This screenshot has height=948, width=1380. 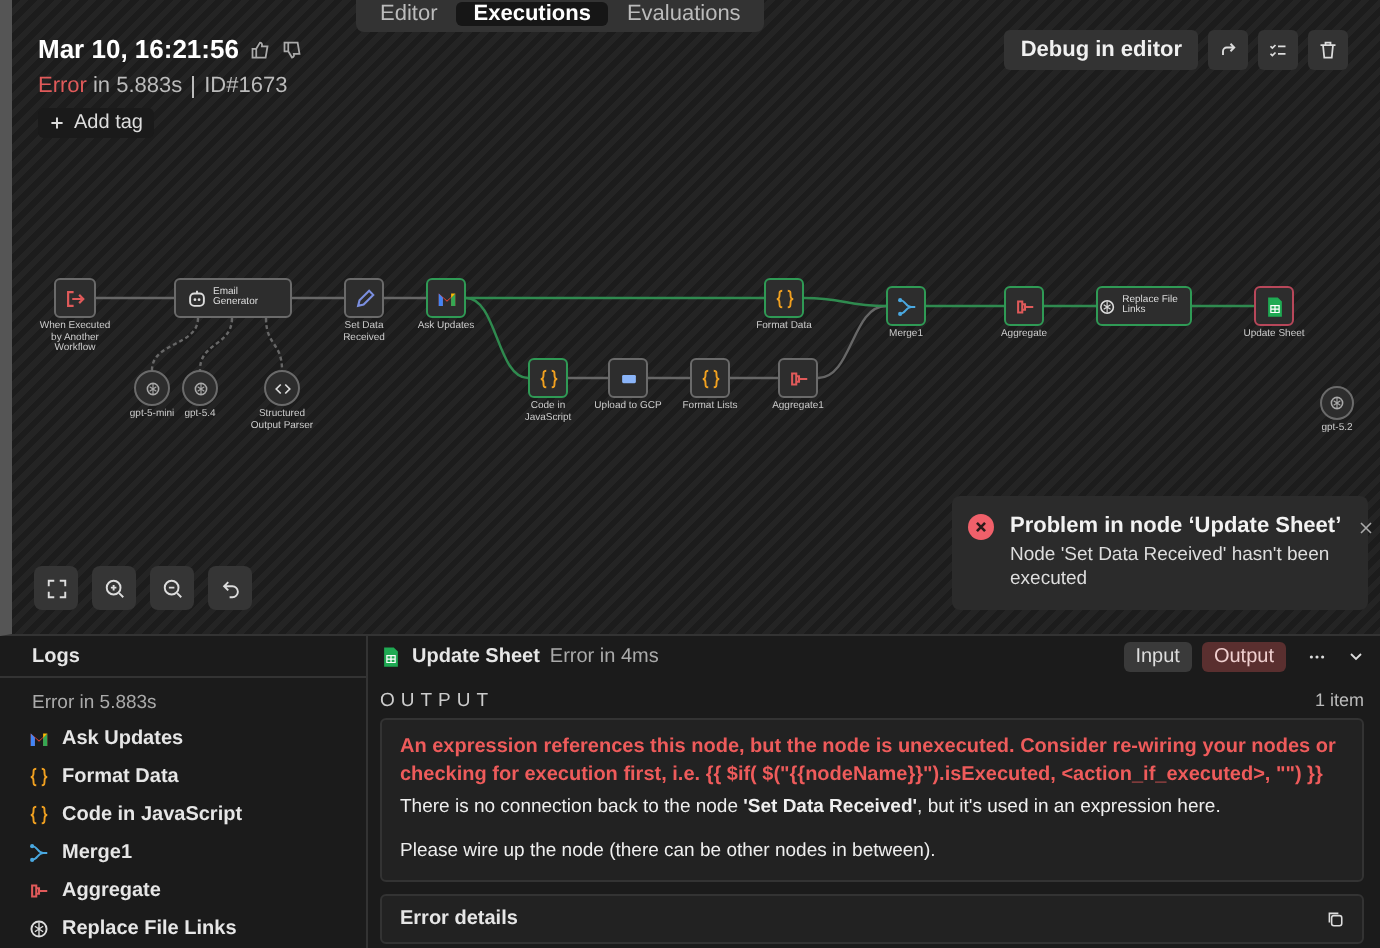 What do you see at coordinates (62, 86) in the screenshot?
I see `execution-status: Error` at bounding box center [62, 86].